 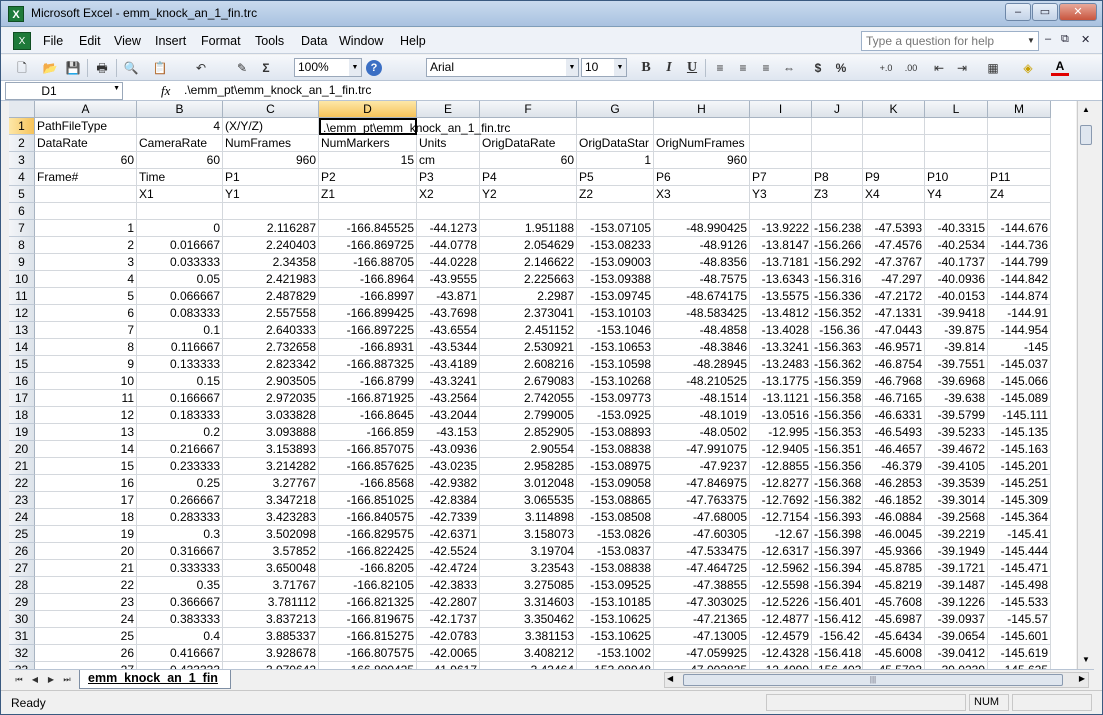 I want to click on cell: Z1, so click(x=368, y=194).